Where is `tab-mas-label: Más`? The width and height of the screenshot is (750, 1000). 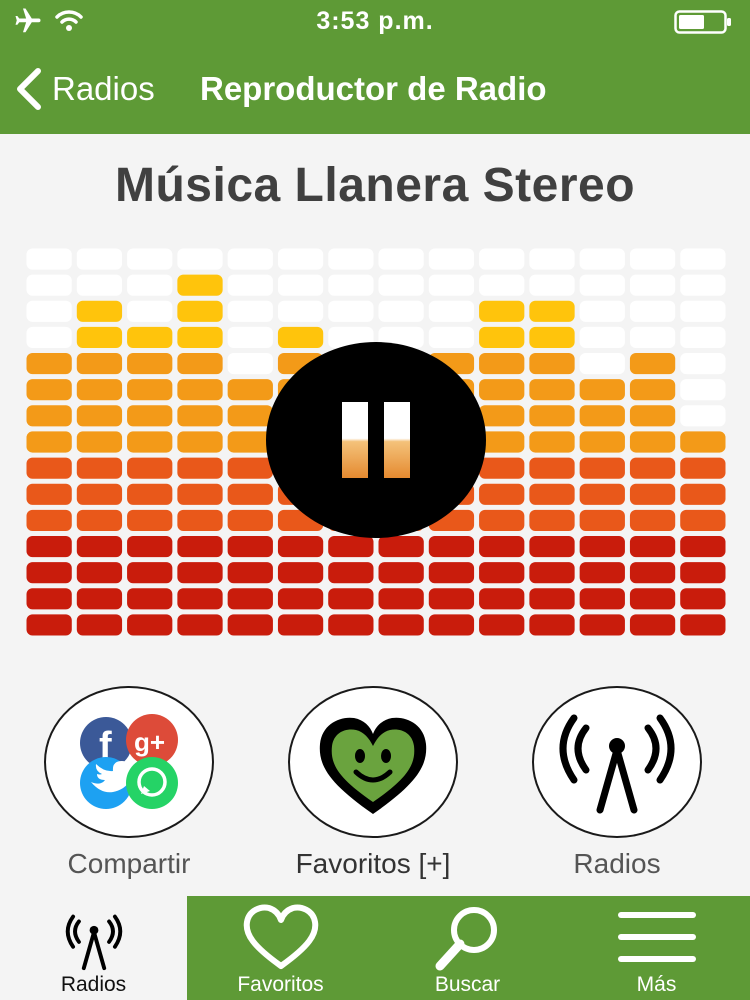 tab-mas-label: Más is located at coordinates (656, 984).